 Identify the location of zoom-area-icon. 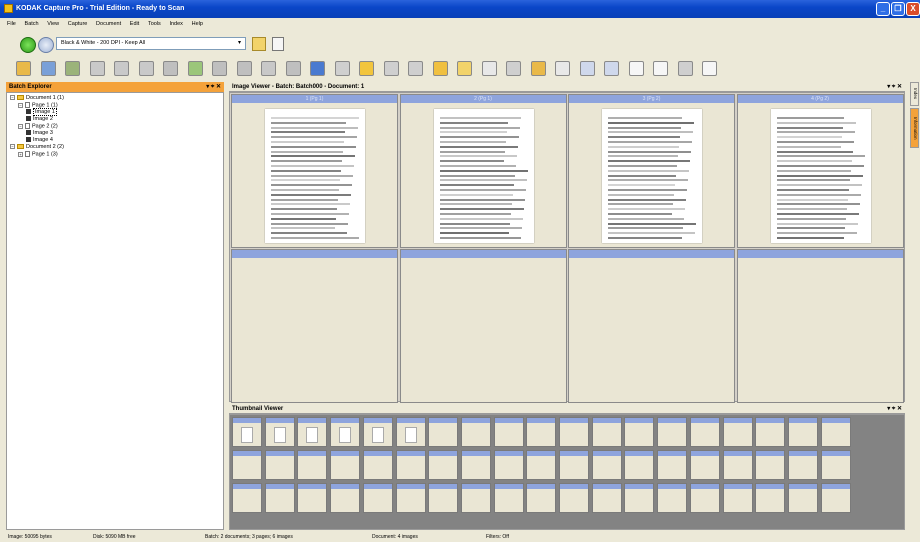
(513, 68).